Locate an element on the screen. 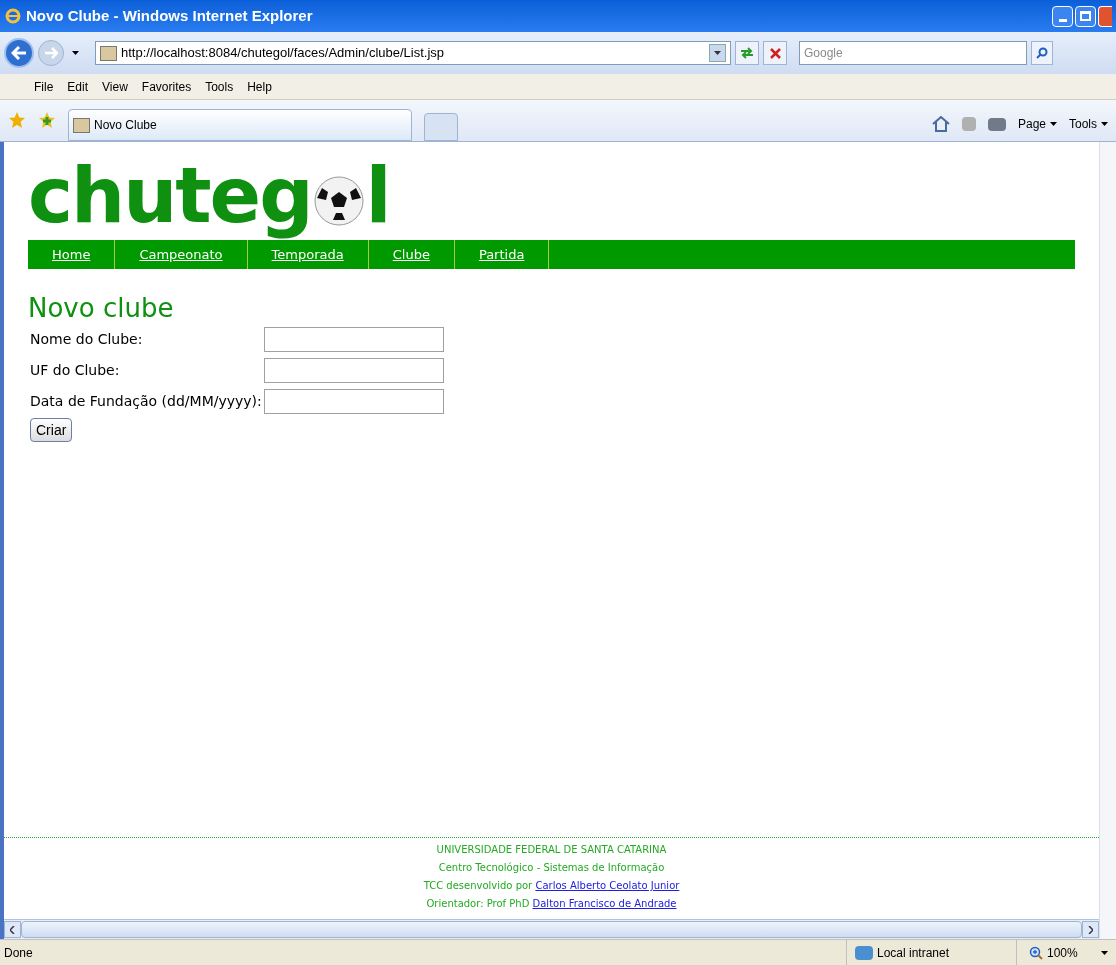 The width and height of the screenshot is (1116, 965). field-label: Nome do Clube: is located at coordinates (86, 339).